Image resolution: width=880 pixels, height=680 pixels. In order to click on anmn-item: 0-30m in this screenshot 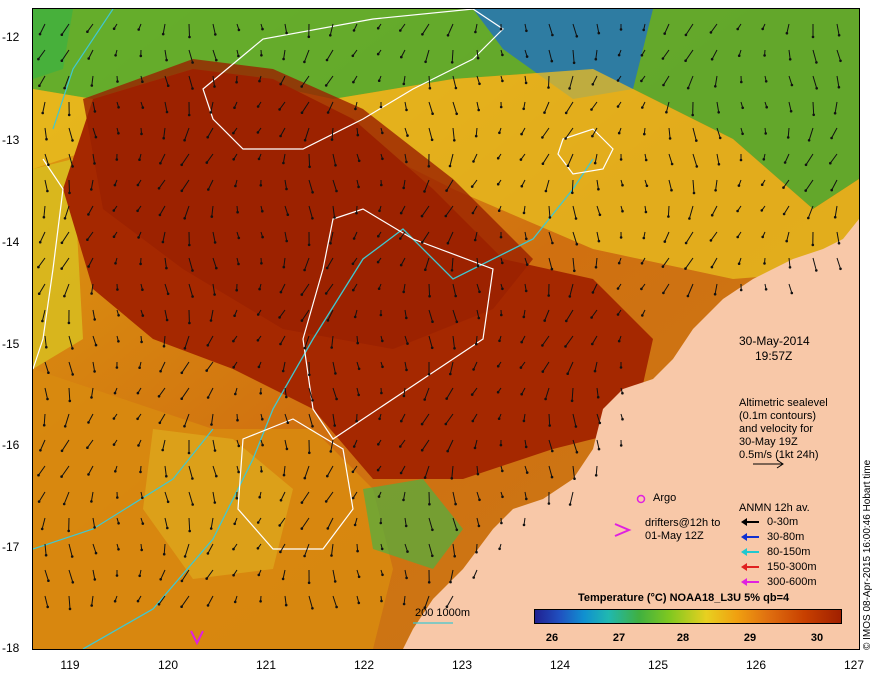, I will do `click(768, 522)`.